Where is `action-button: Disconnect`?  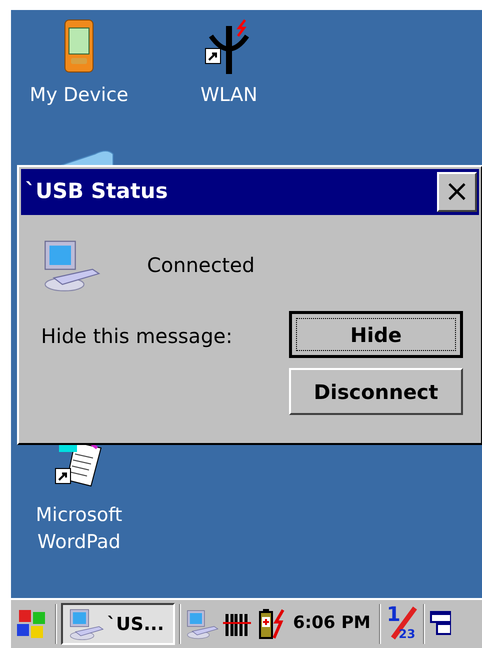
action-button: Disconnect is located at coordinates (376, 391).